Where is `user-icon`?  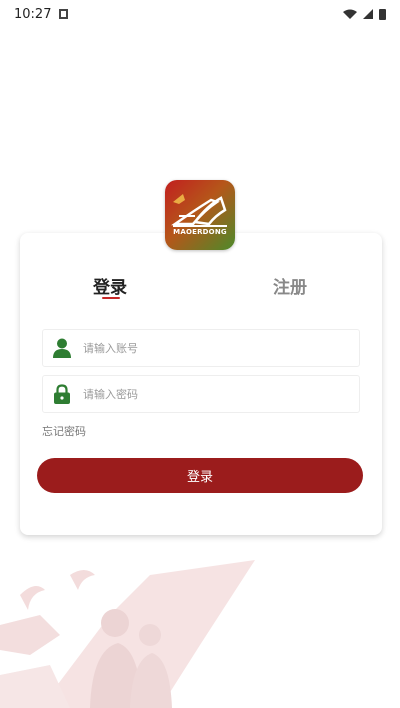 user-icon is located at coordinates (62, 348).